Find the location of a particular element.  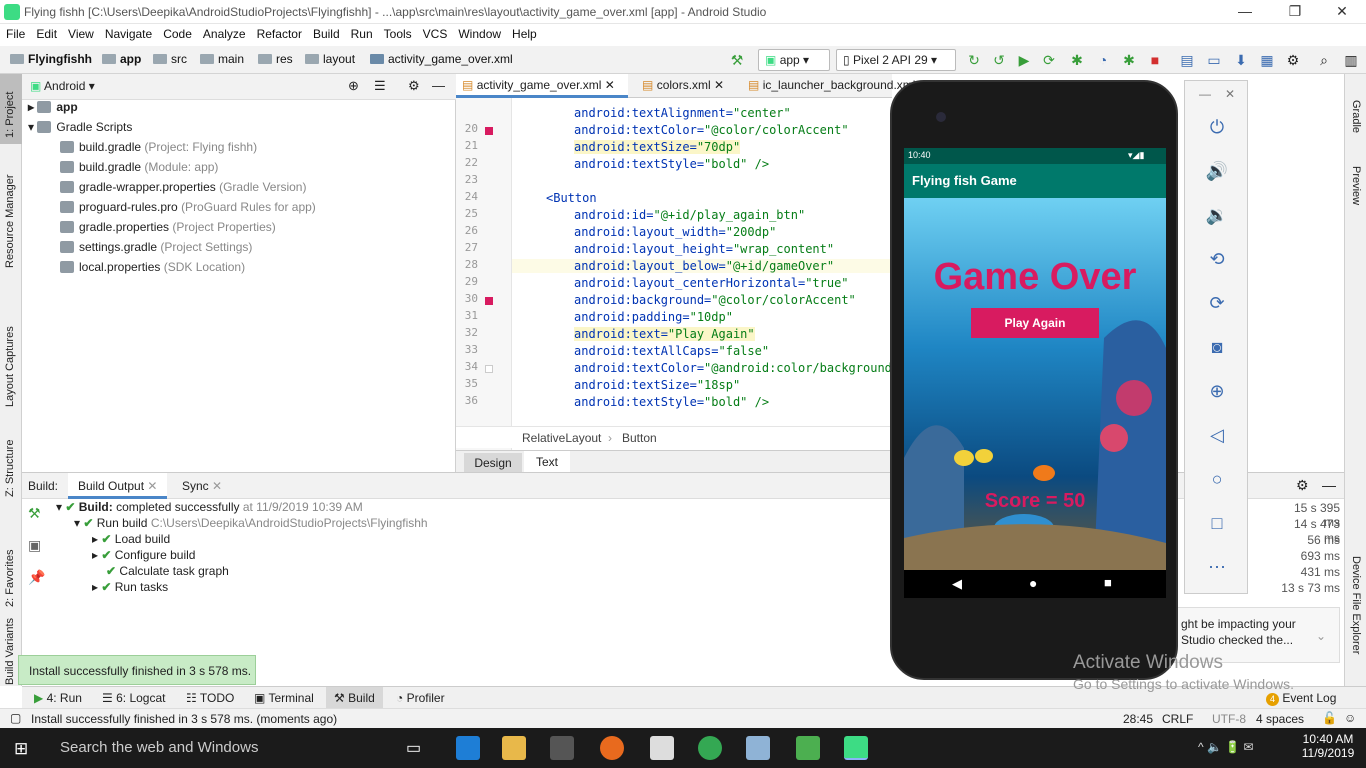

file-encoding: UTF-8 is located at coordinates (1229, 719).